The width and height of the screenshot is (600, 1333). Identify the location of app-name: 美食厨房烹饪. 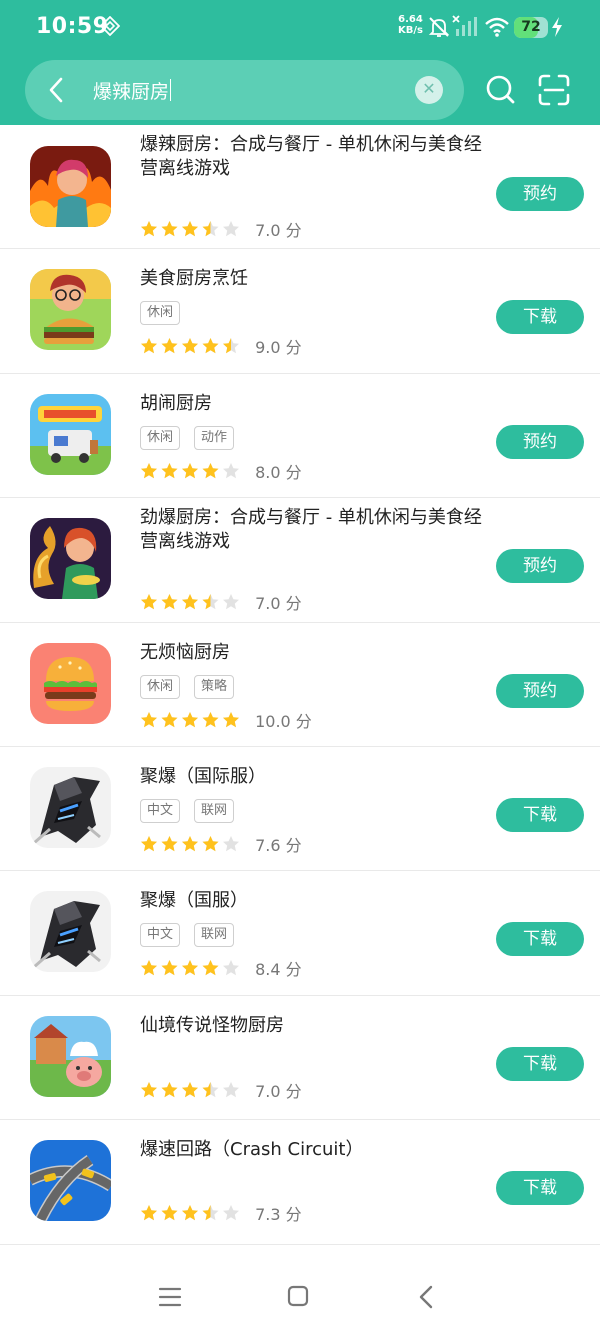
(194, 279).